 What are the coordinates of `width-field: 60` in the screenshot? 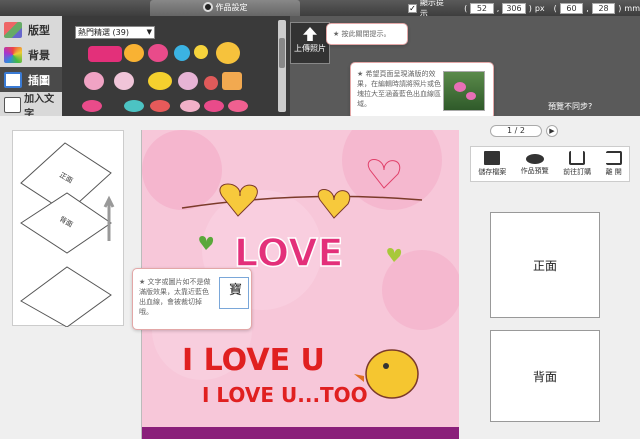 It's located at (571, 8).